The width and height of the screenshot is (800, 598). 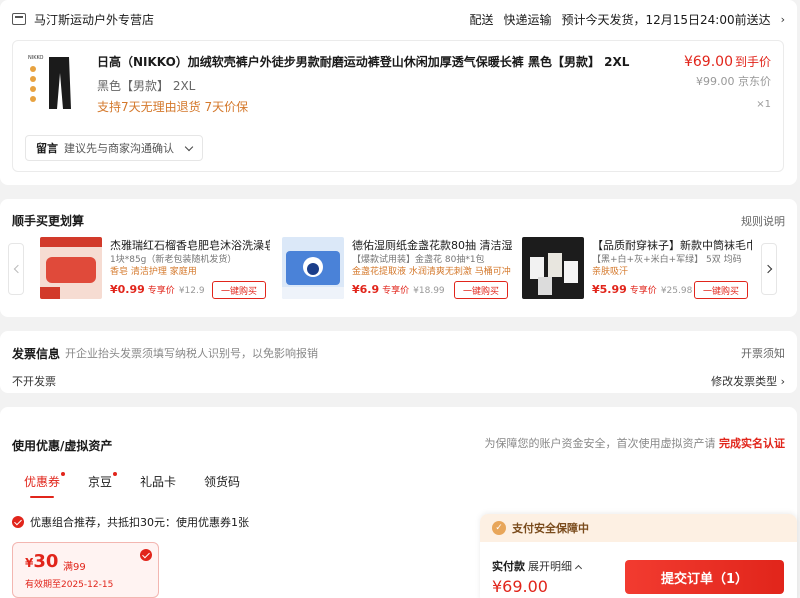 I want to click on price-value: ¥6.9, so click(x=366, y=289).